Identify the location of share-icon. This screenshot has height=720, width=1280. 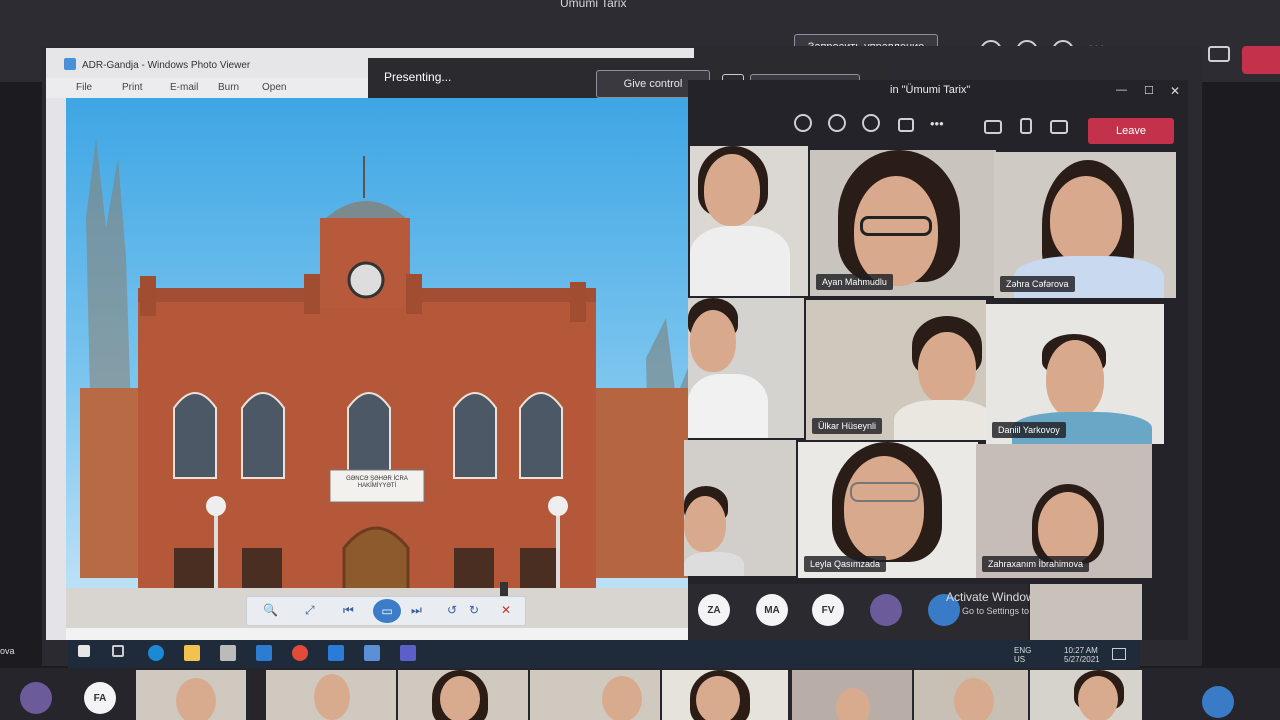
(1219, 54).